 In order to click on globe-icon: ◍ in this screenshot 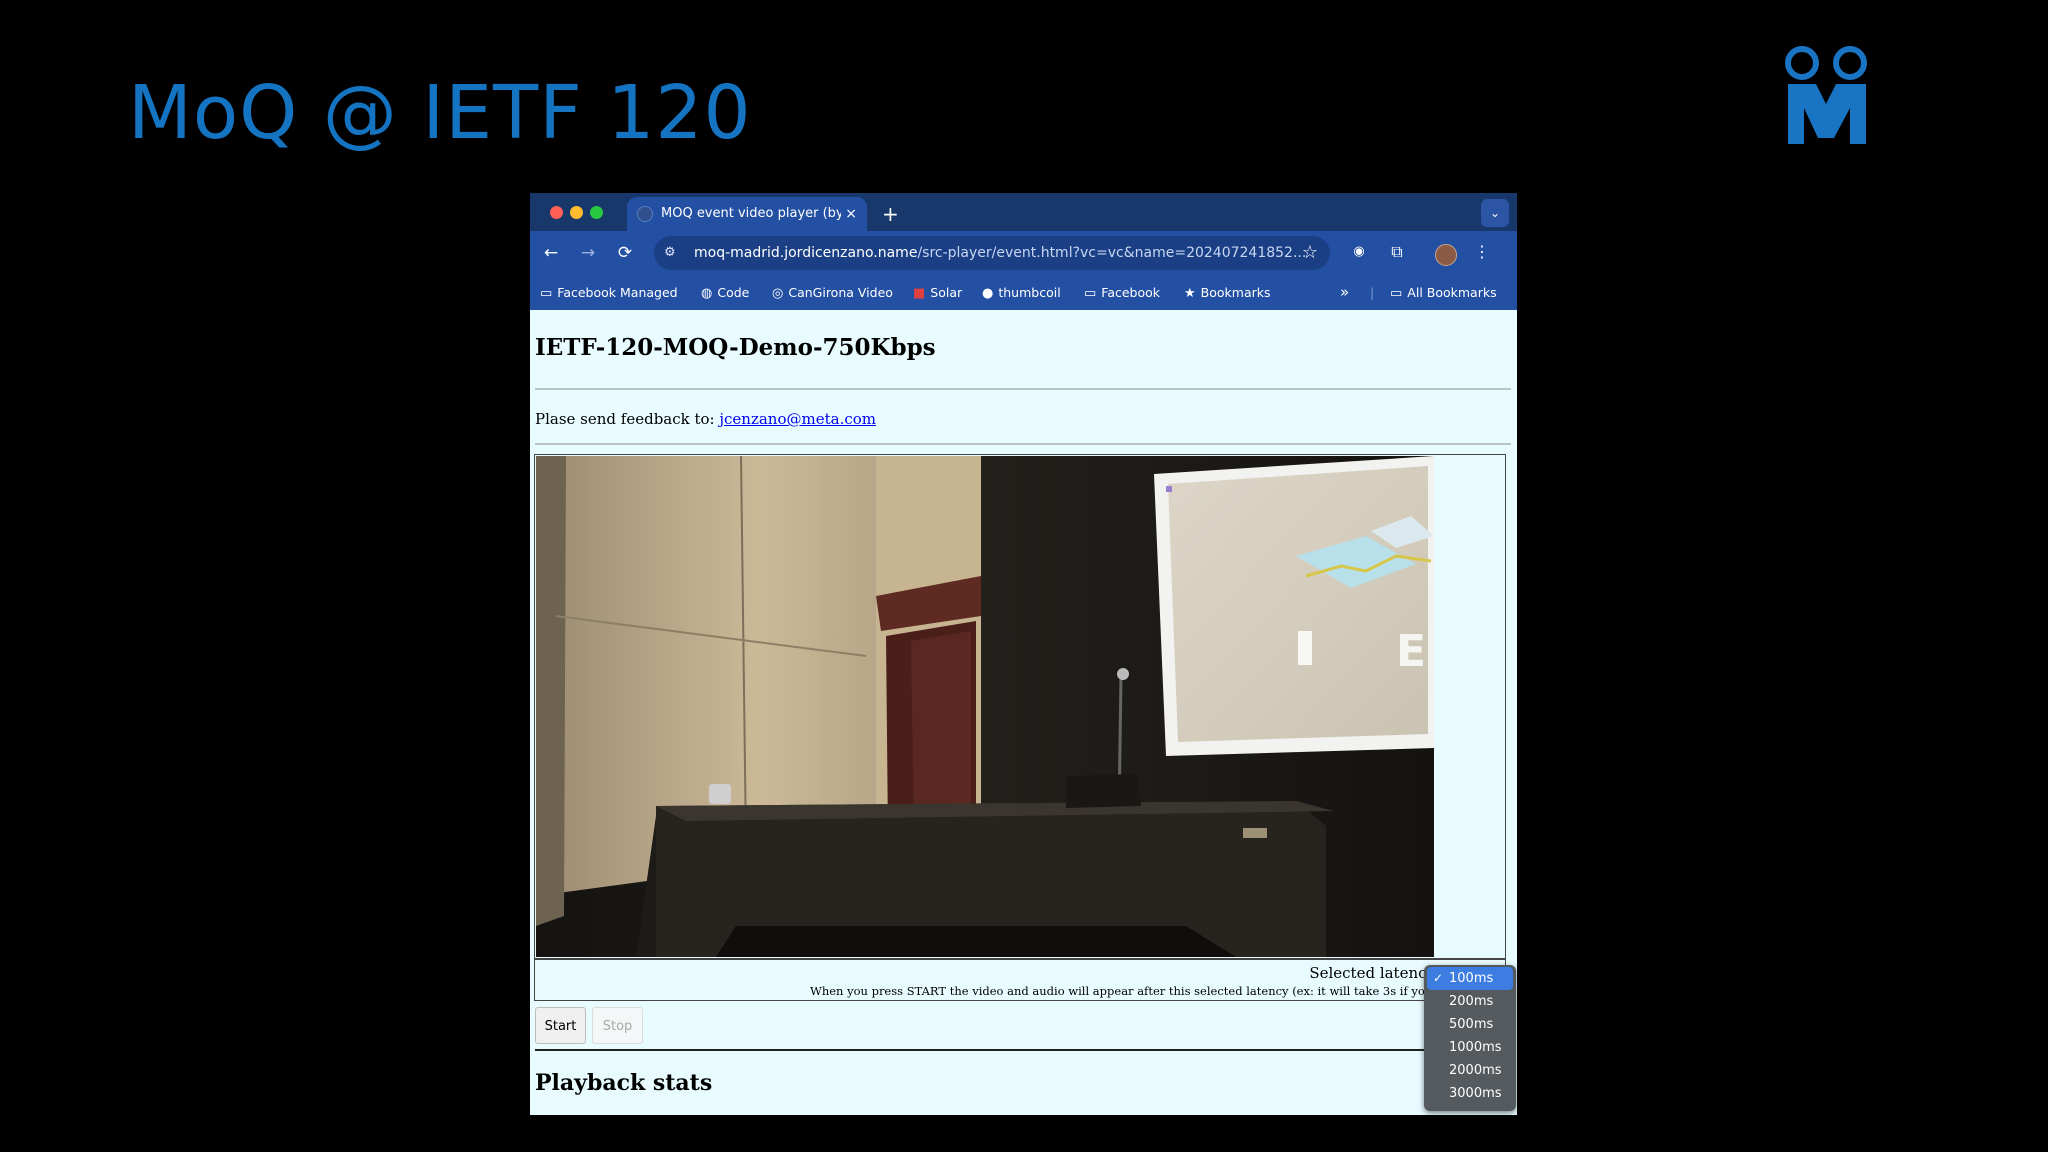, I will do `click(707, 293)`.